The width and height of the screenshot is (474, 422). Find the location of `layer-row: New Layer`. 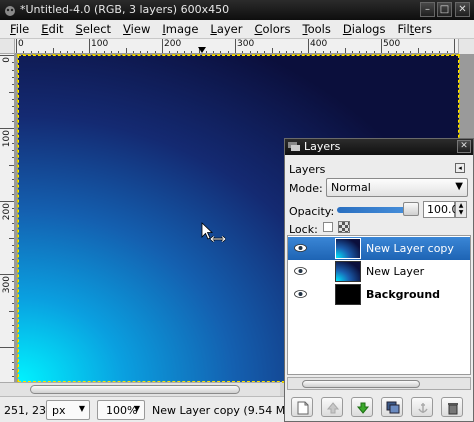

layer-row: New Layer is located at coordinates (379, 271).